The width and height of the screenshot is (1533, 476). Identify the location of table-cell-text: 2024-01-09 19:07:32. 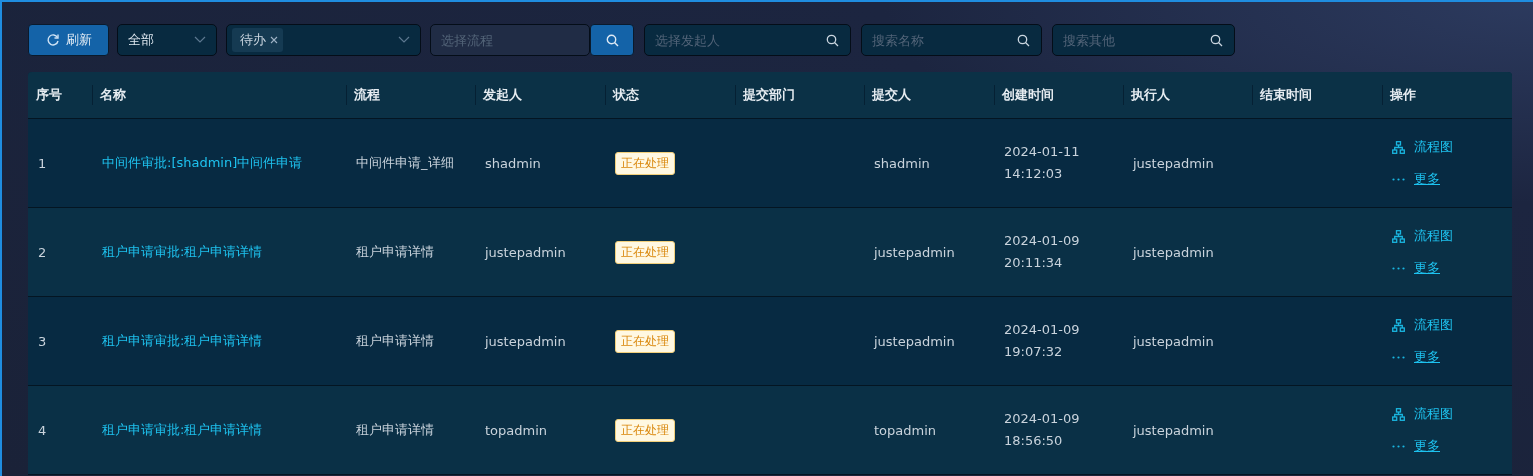
(1042, 341).